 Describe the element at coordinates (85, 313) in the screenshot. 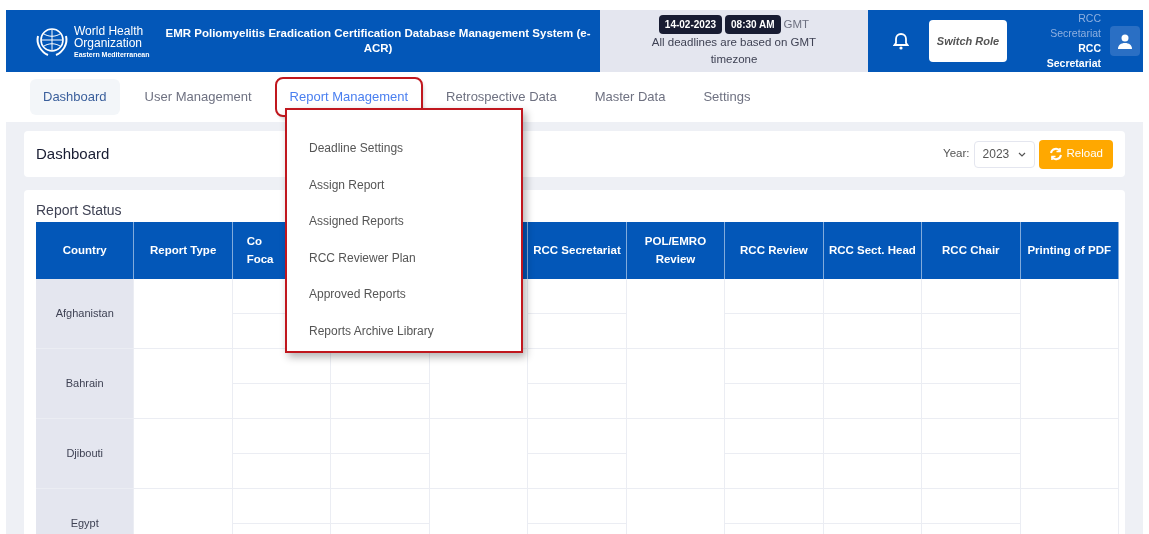

I see `country-cell: Afghanistan` at that location.